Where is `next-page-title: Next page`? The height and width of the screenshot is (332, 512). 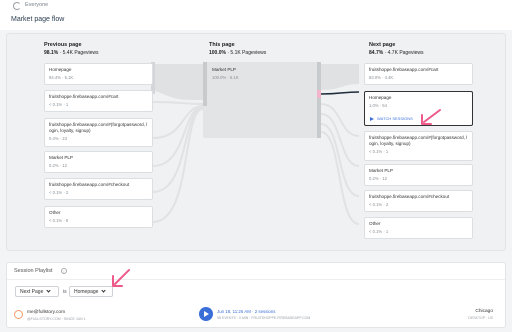 next-page-title: Next page is located at coordinates (382, 45).